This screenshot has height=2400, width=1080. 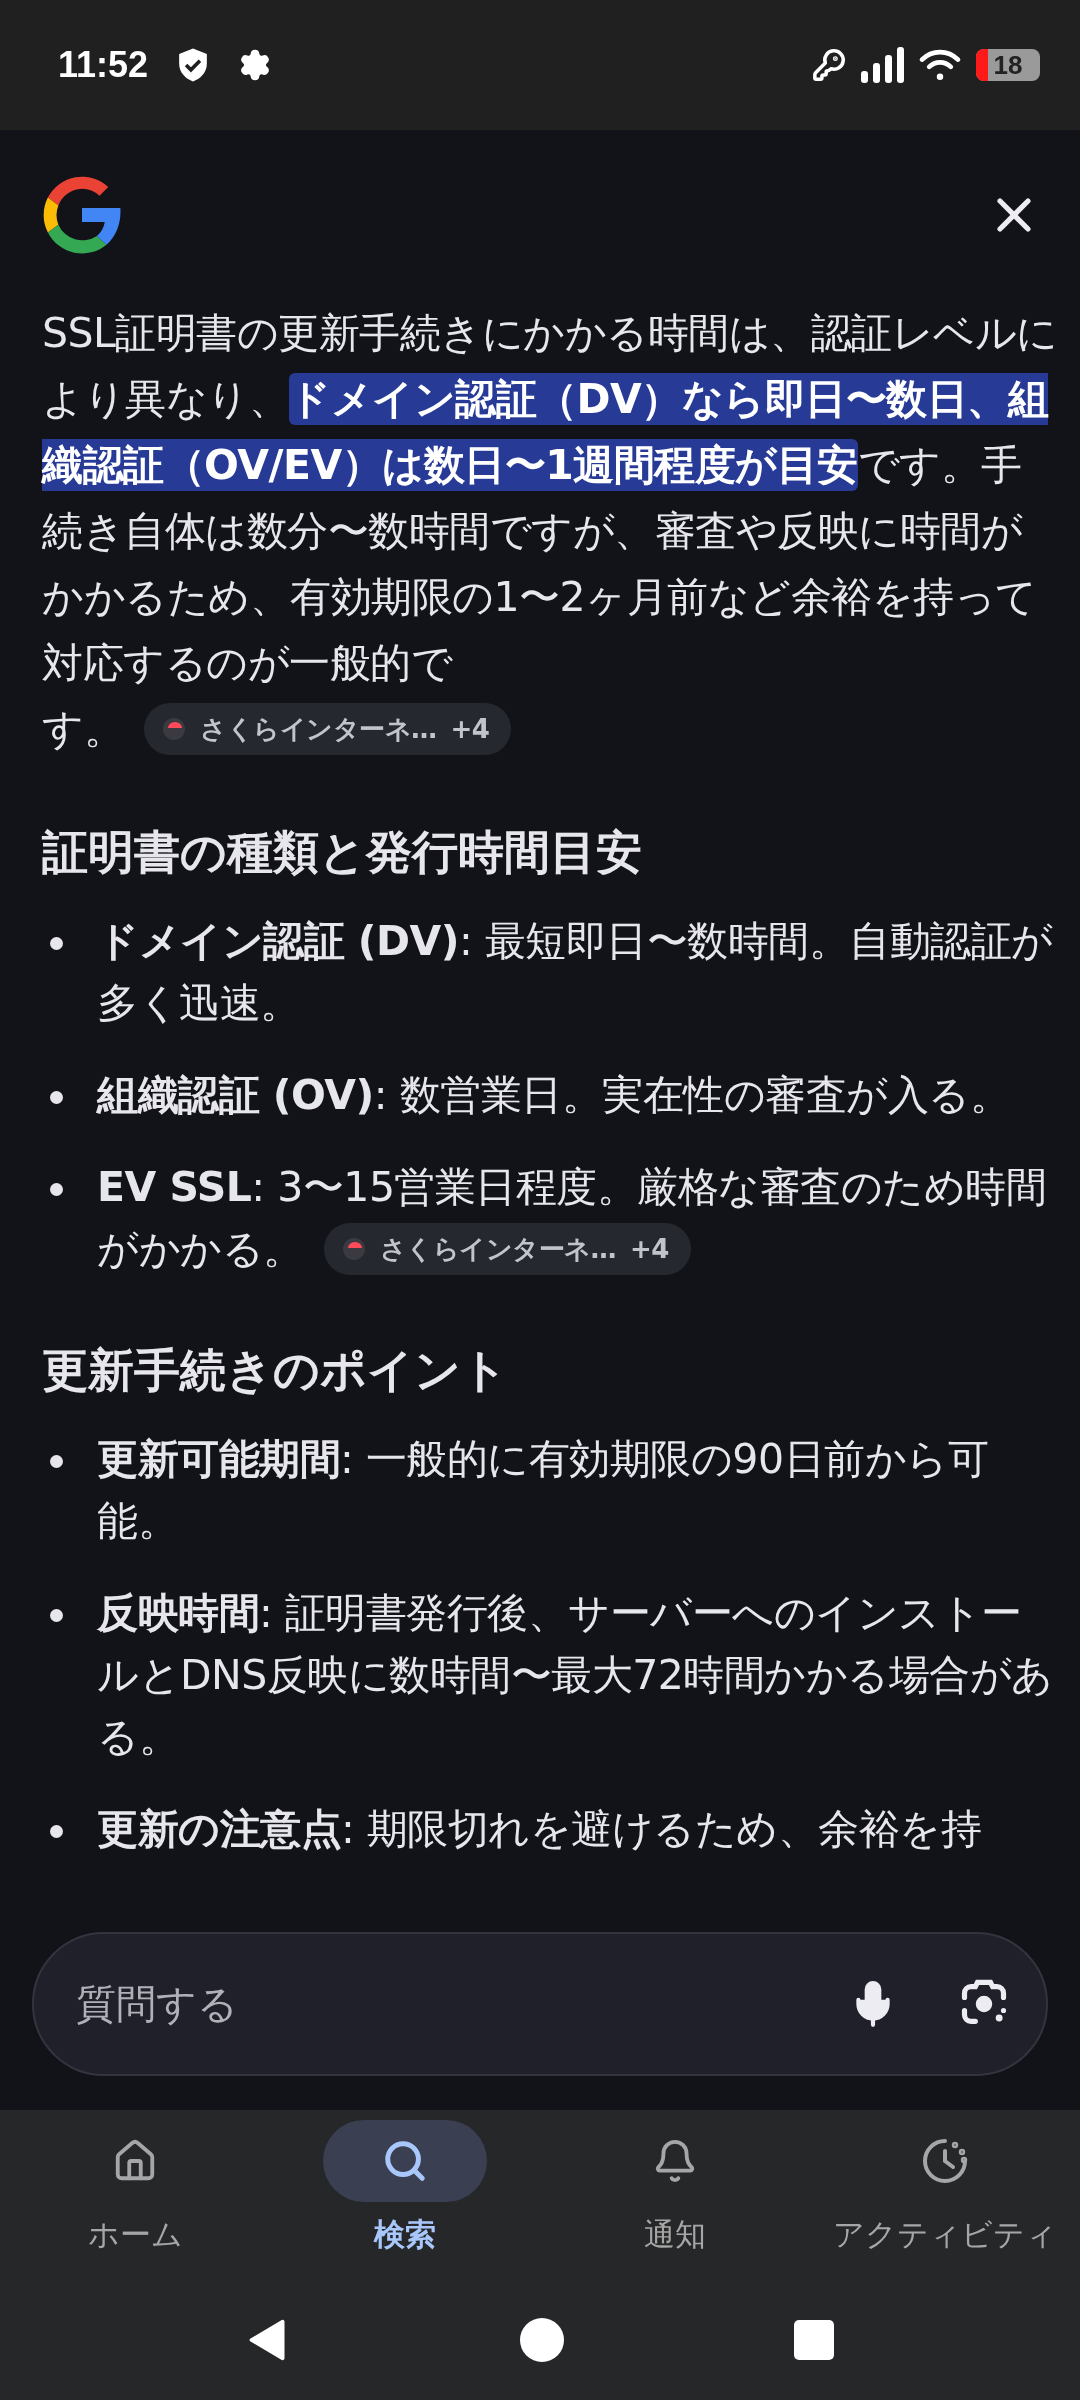 What do you see at coordinates (431, 2004) in the screenshot?
I see `search-input: 質問する` at bounding box center [431, 2004].